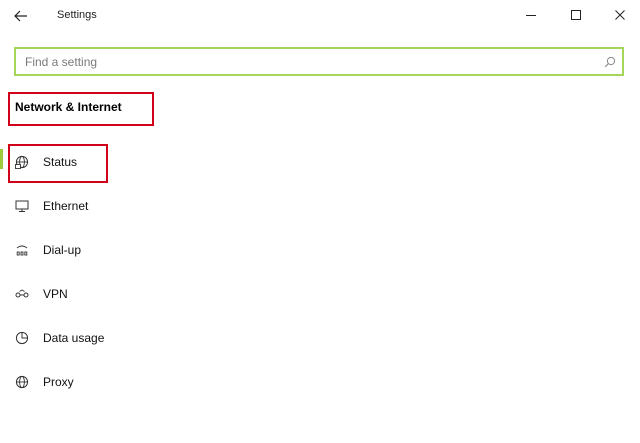 Image resolution: width=640 pixels, height=443 pixels. Describe the element at coordinates (74, 338) in the screenshot. I see `nav-item-label: Data usage` at that location.